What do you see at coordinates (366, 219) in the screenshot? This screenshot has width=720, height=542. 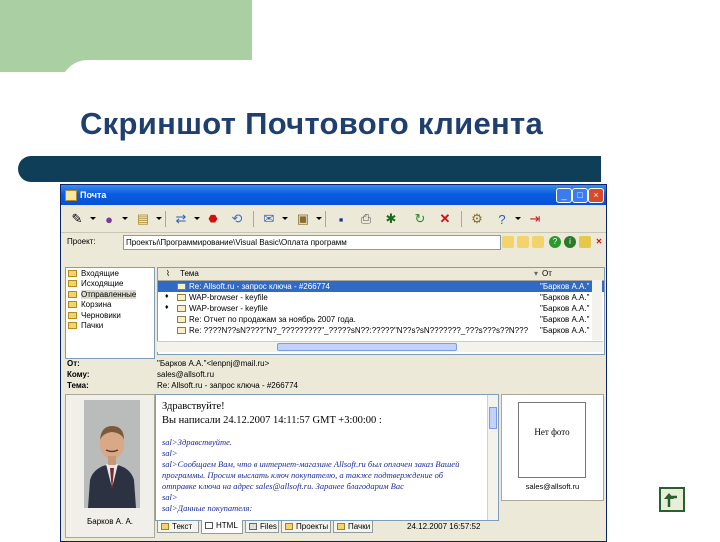 I see `print-icon: ⎙` at bounding box center [366, 219].